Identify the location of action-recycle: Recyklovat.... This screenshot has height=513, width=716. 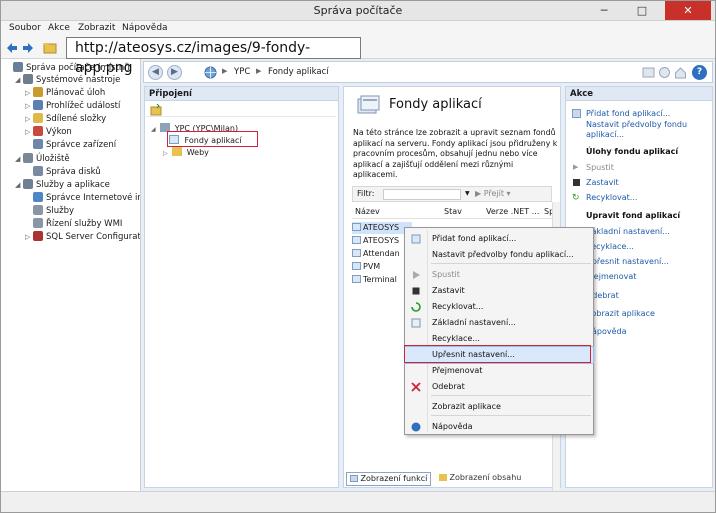
(611, 198).